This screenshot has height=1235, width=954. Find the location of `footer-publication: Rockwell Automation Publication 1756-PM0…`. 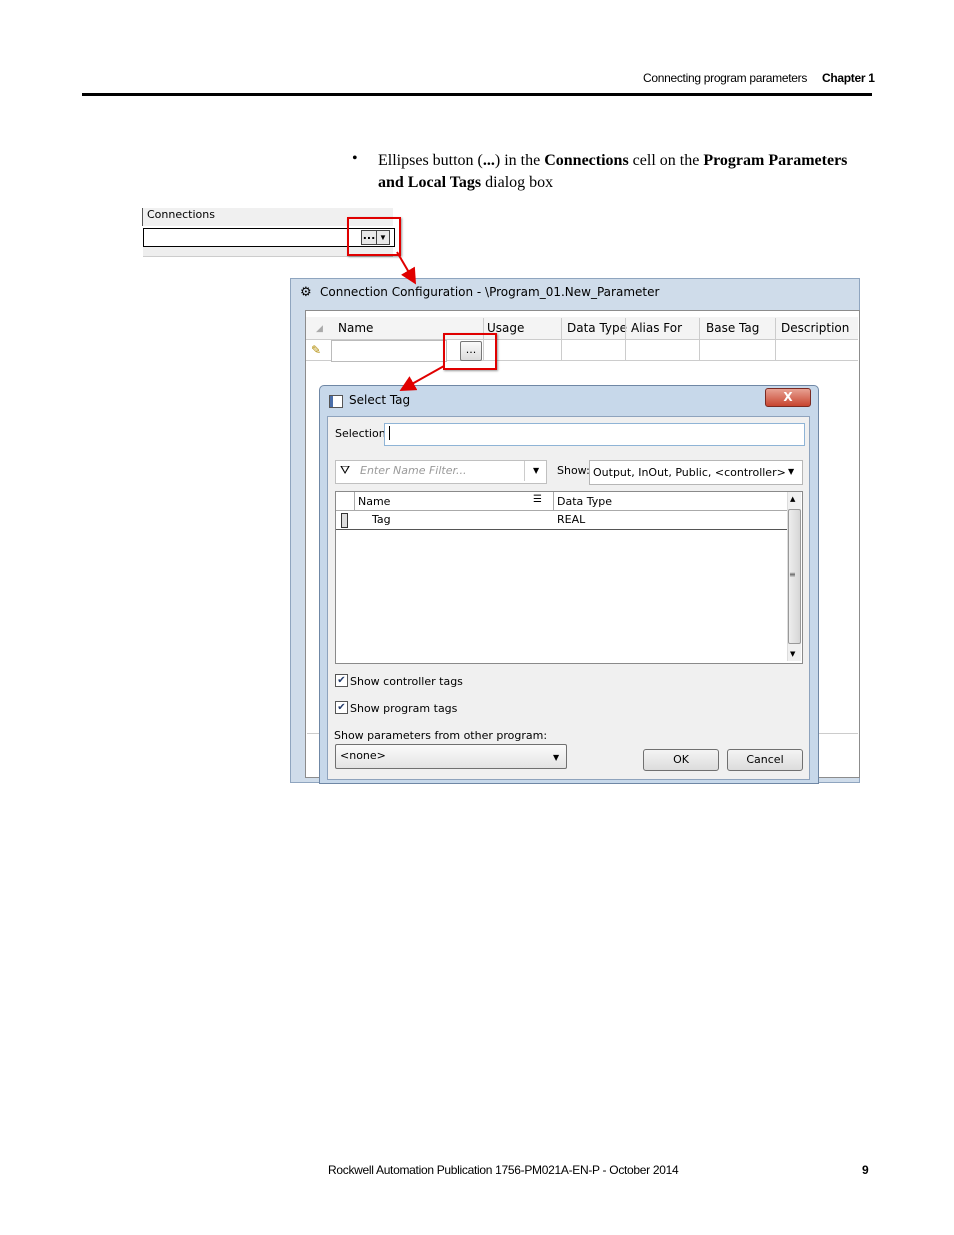

footer-publication: Rockwell Automation Publication 1756-PM0… is located at coordinates (503, 1170).